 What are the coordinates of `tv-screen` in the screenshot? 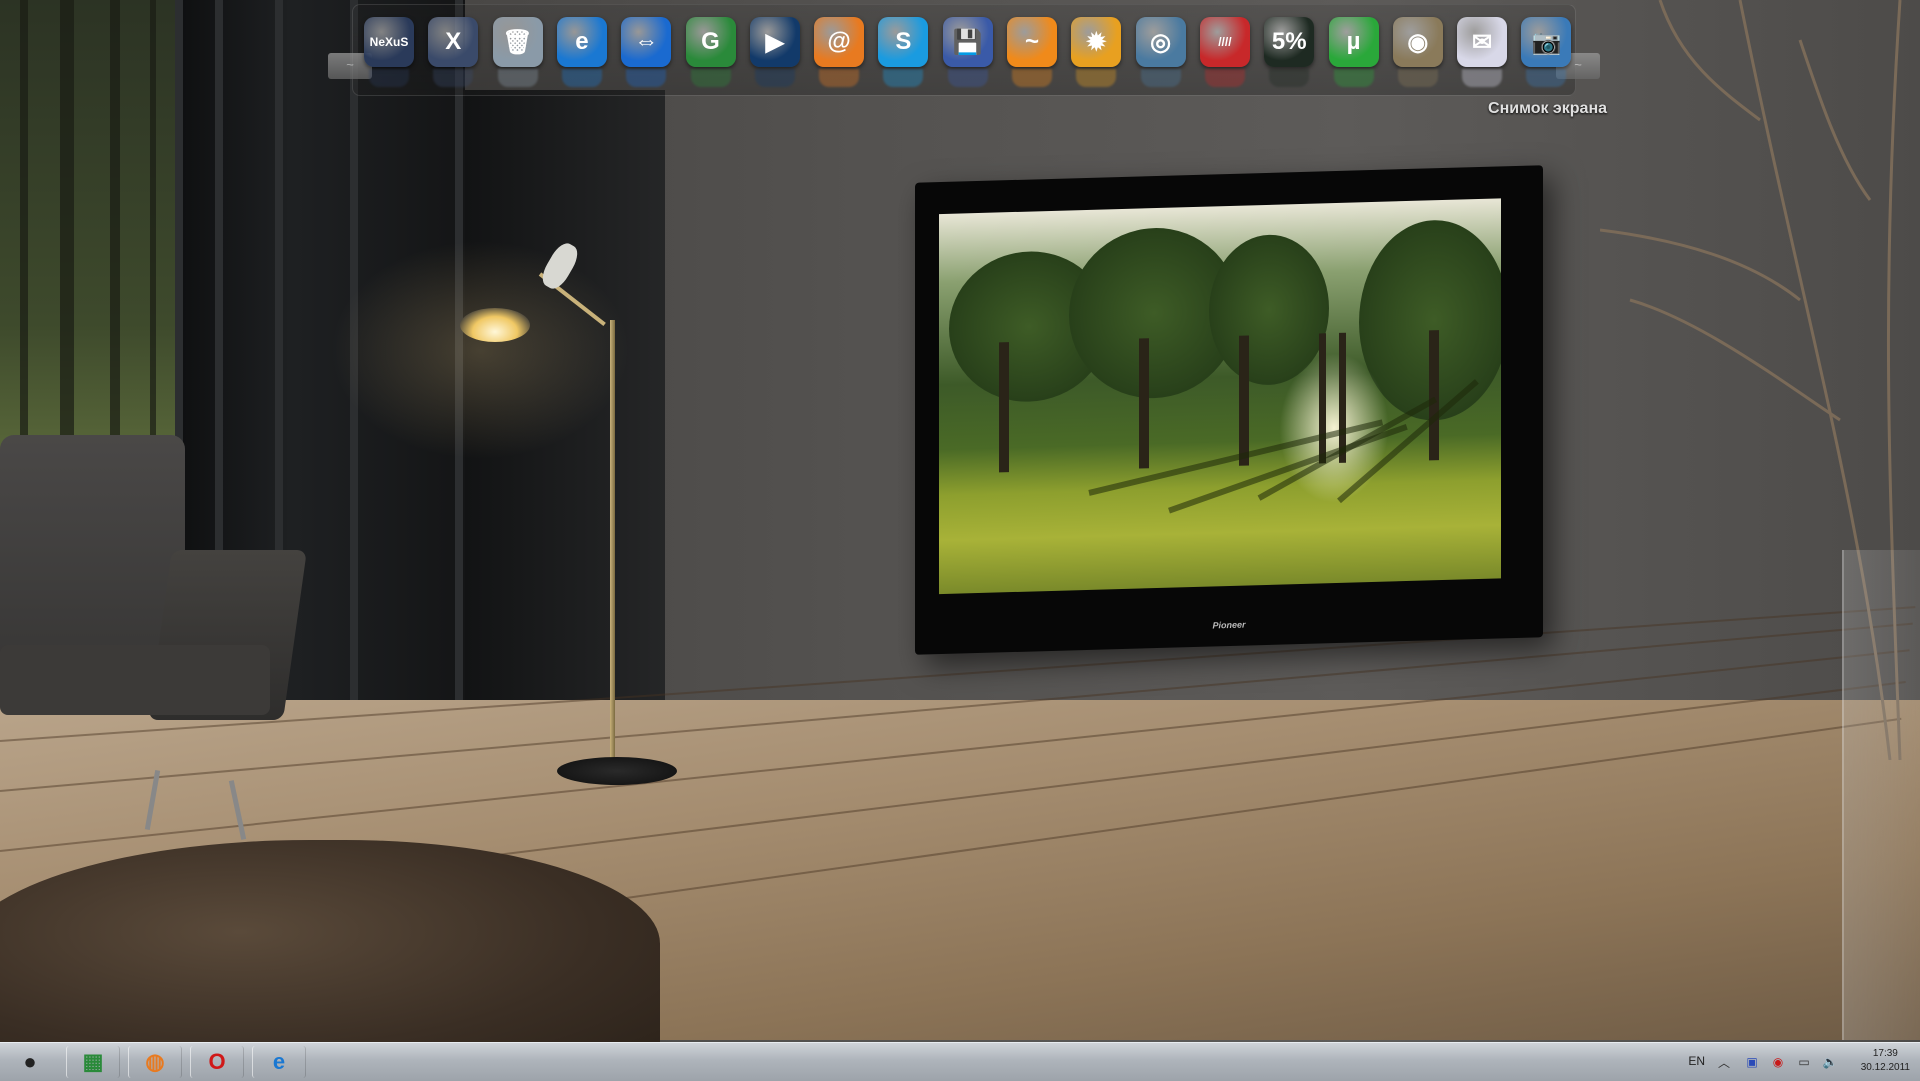 It's located at (1220, 396).